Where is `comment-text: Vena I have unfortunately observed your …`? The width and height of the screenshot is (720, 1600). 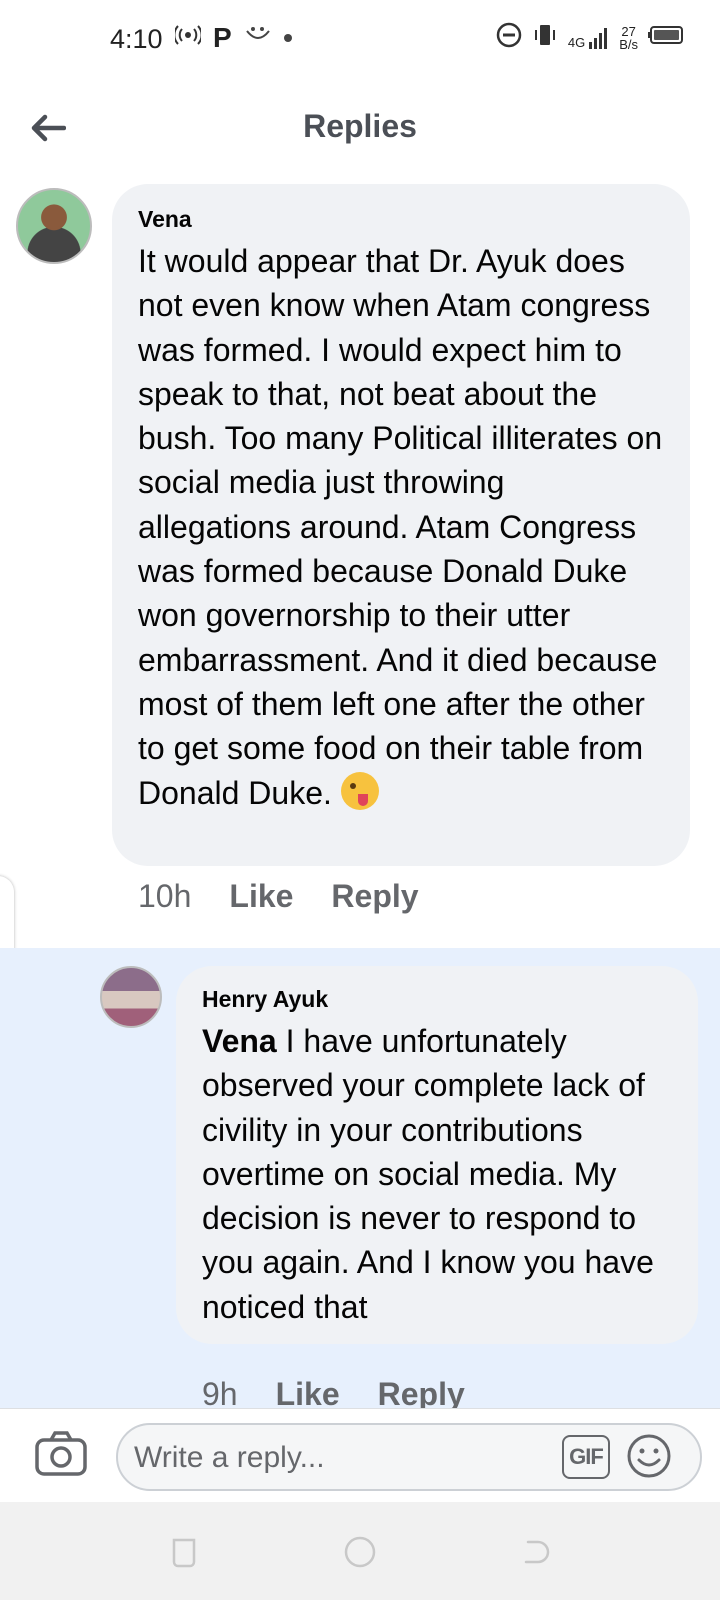 comment-text: Vena I have unfortunately observed your … is located at coordinates (437, 1174).